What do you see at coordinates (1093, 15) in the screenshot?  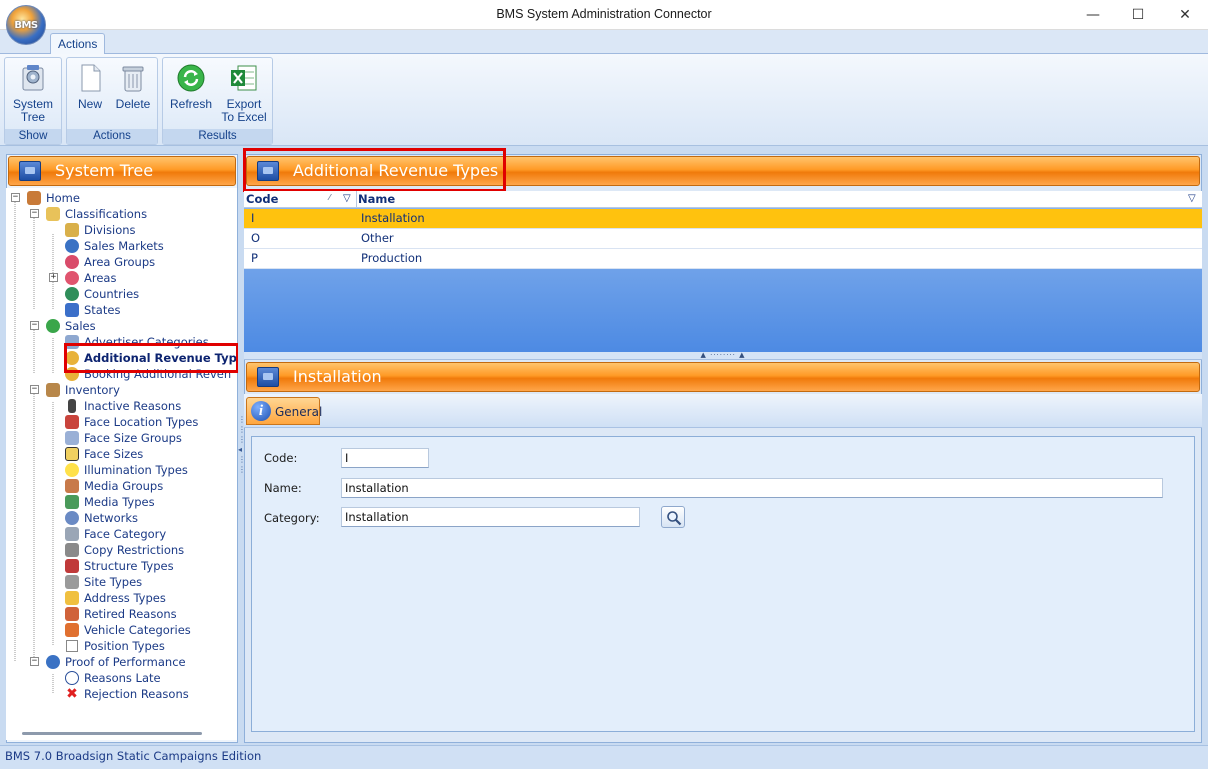 I see `minimize-button: —` at bounding box center [1093, 15].